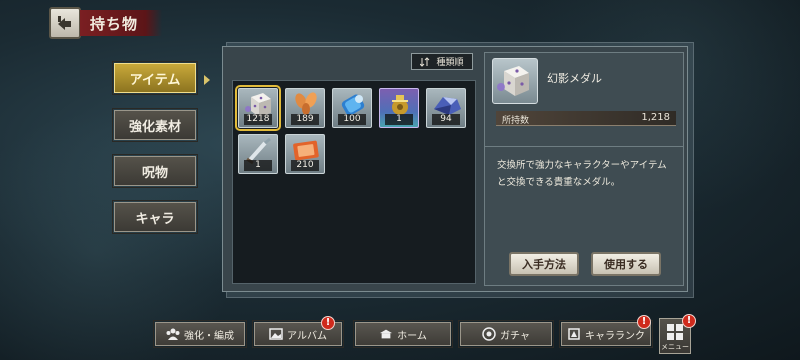 This screenshot has width=800, height=360. I want to click on nav-album-label: アルバム, so click(307, 336).